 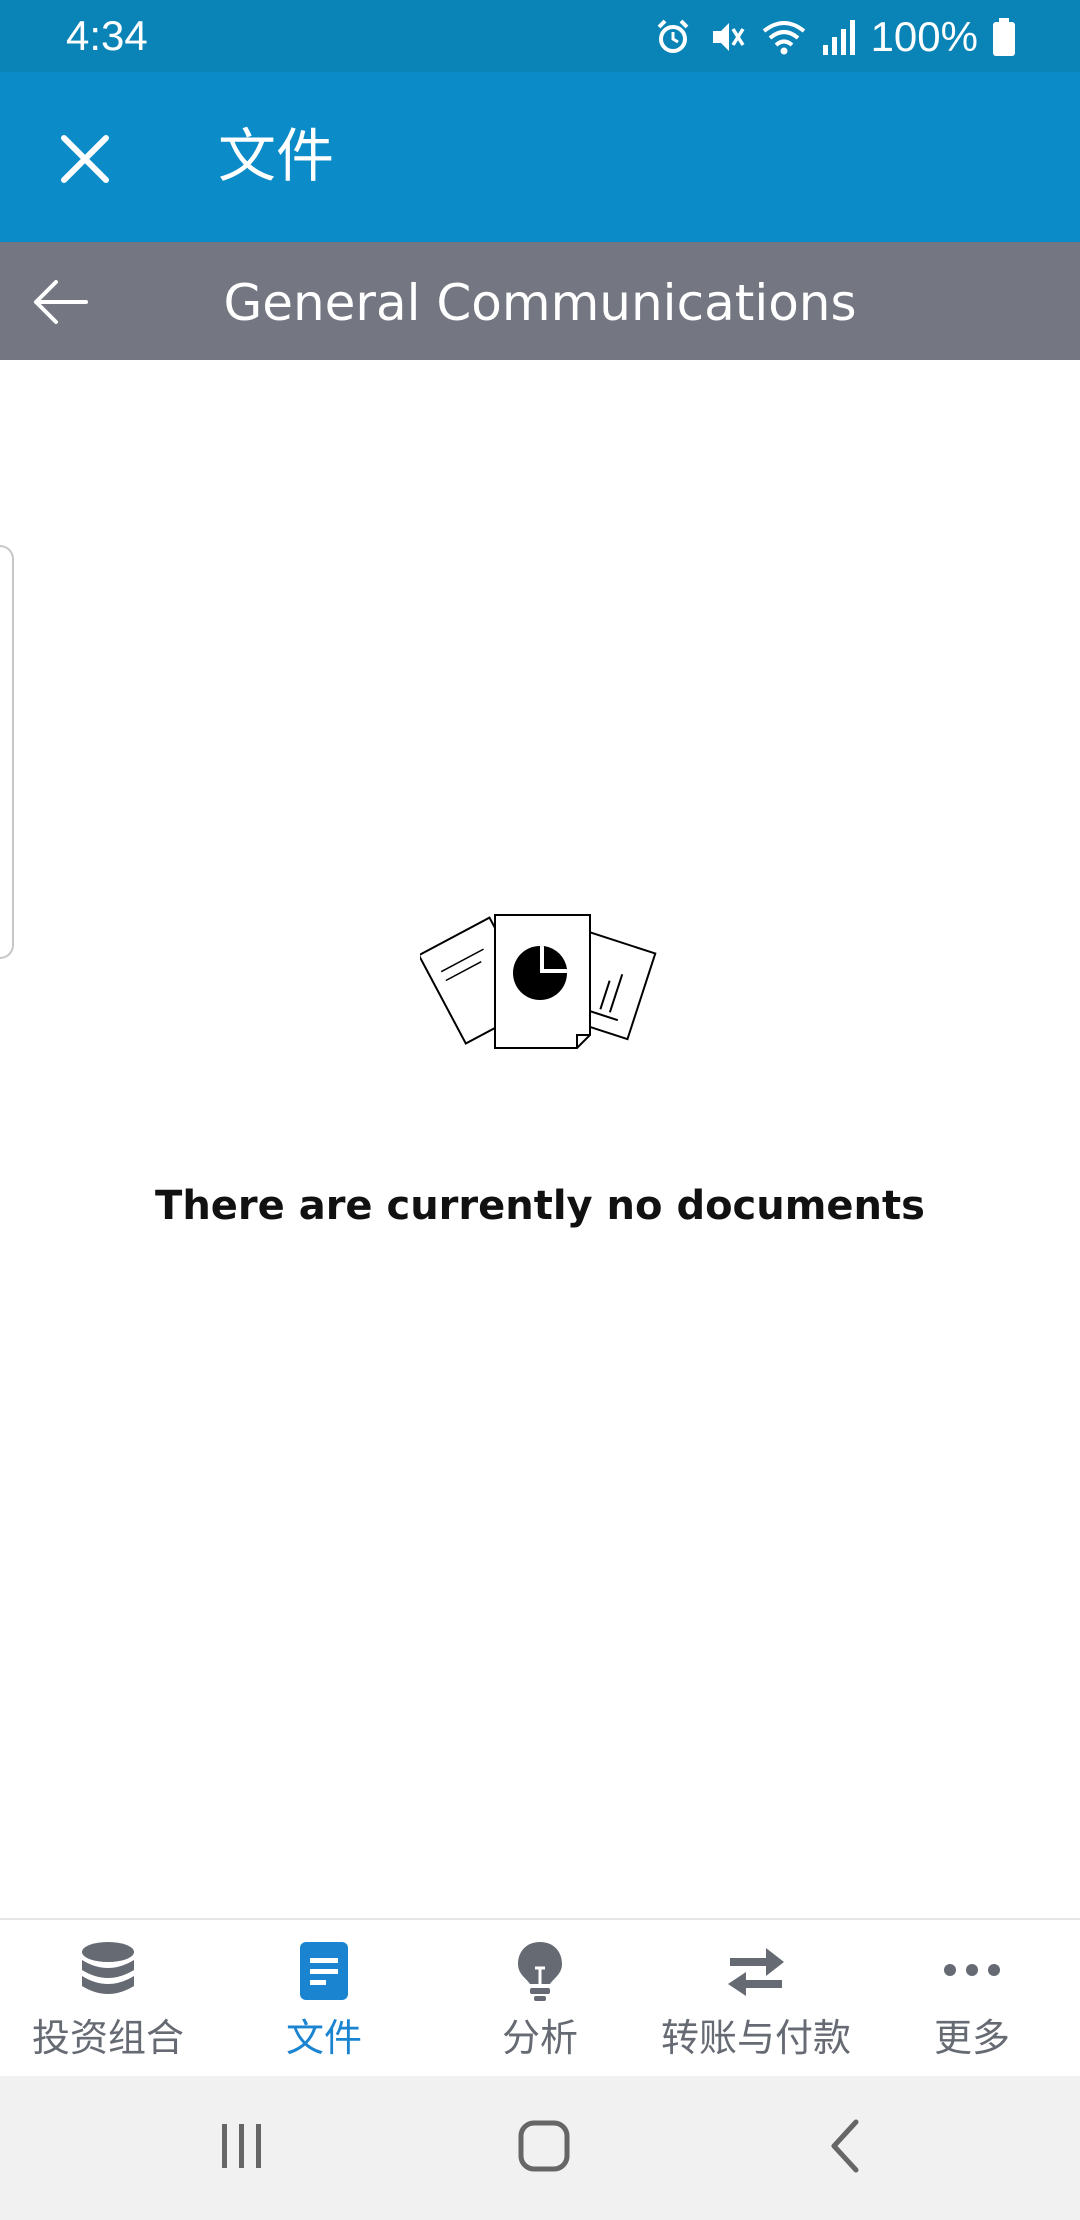 I want to click on battery-icon, so click(x=1004, y=37).